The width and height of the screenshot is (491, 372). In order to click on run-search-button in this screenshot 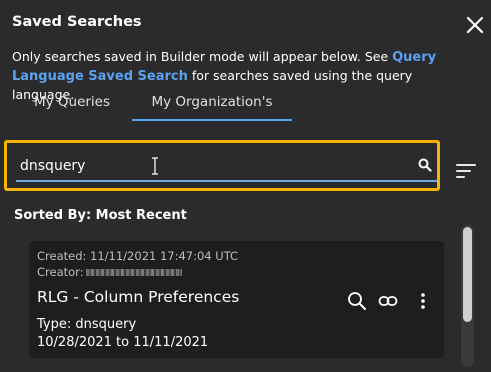, I will do `click(357, 301)`.